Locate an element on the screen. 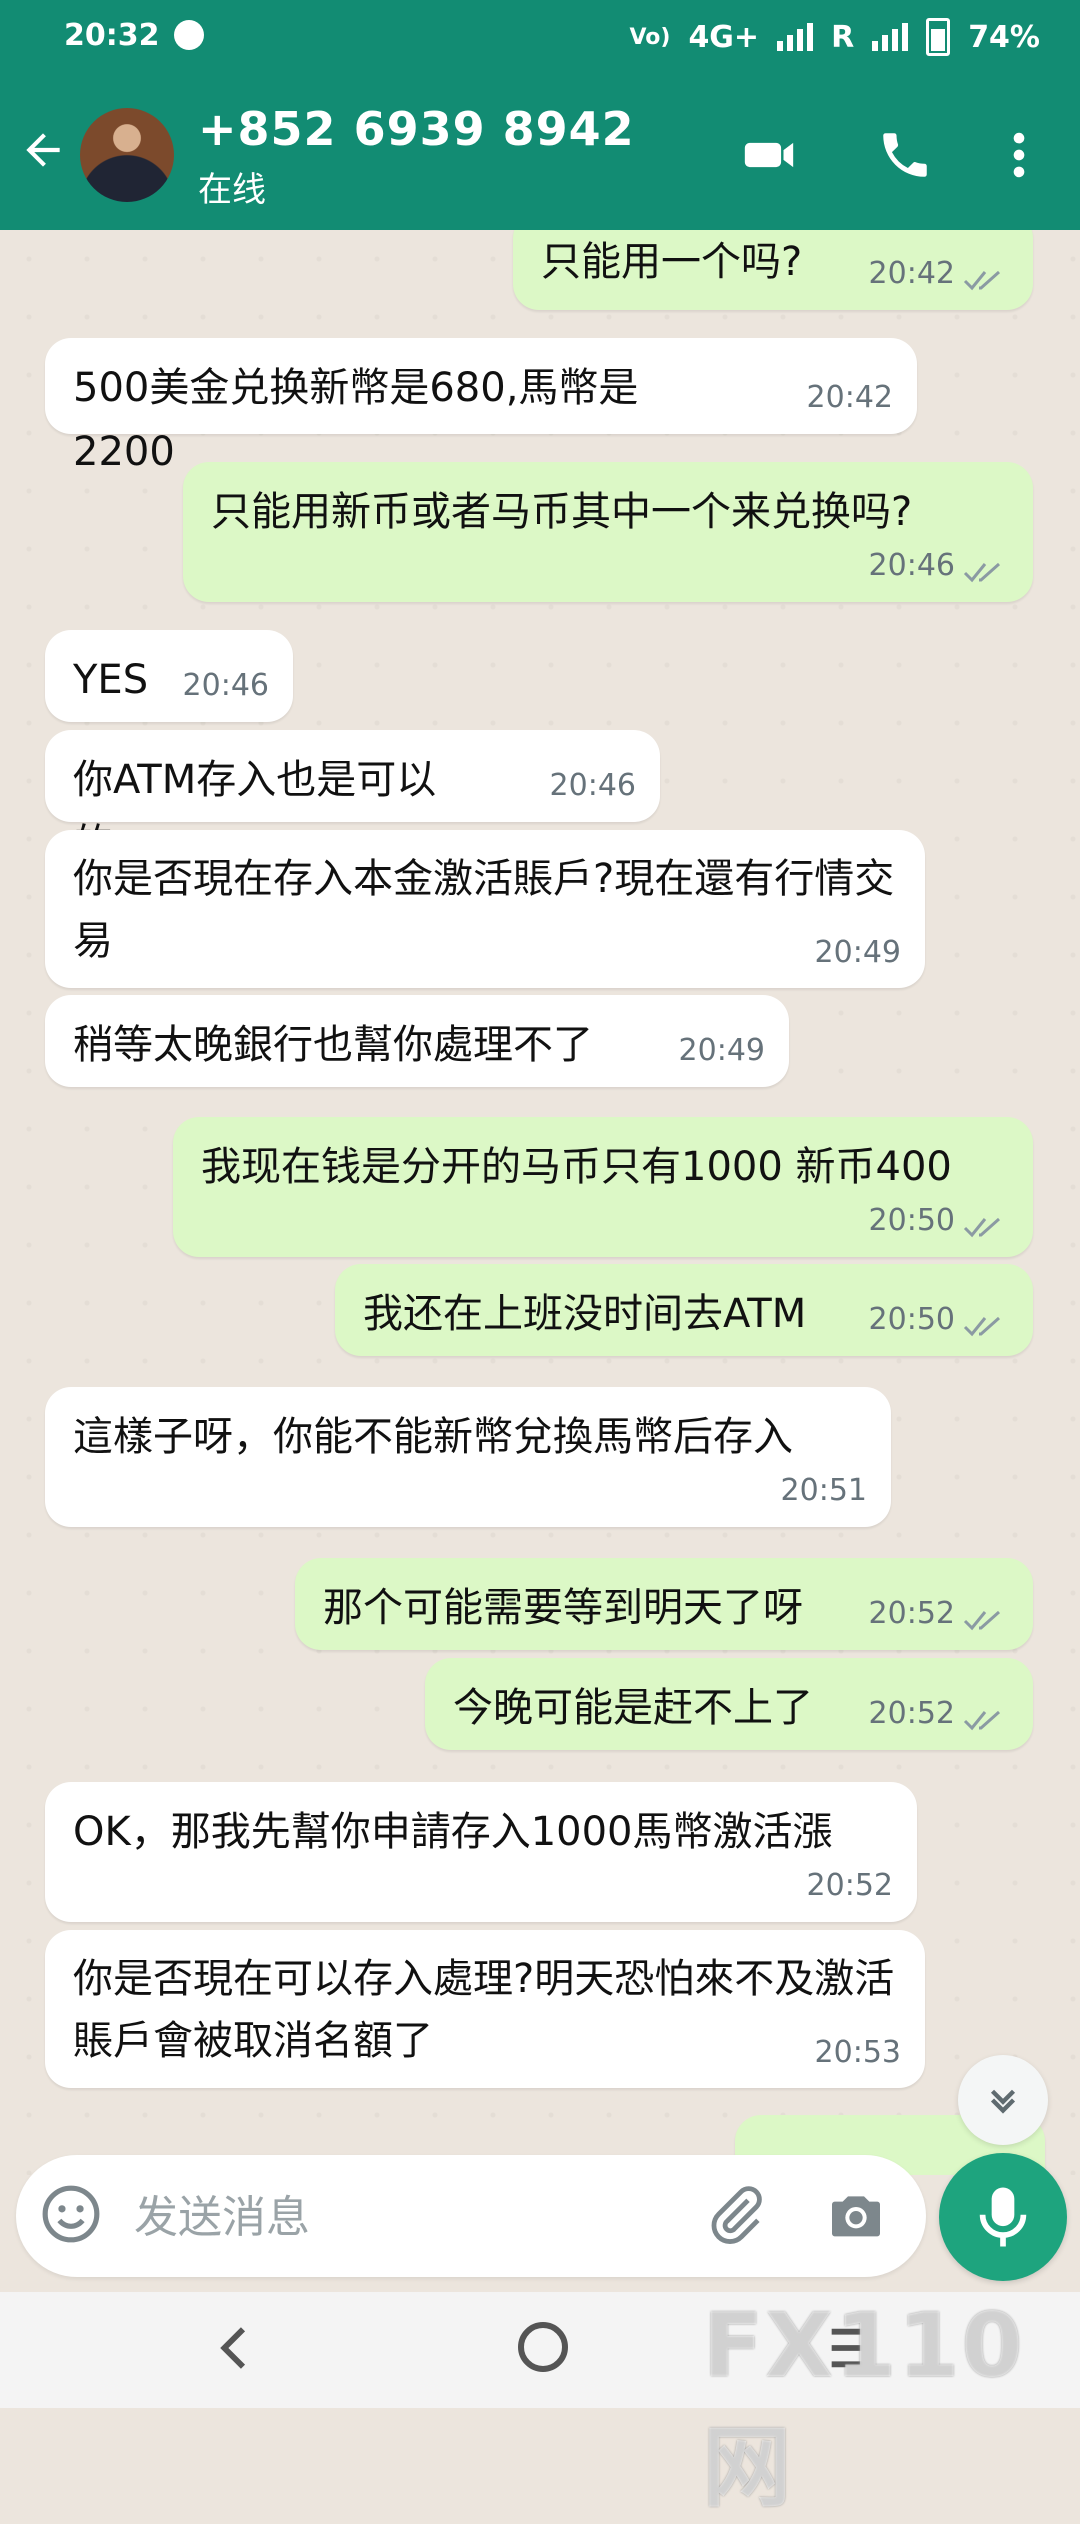 This screenshot has width=1080, height=2524. message-bubble: 只能用新币或者马币其中一个来兑换吗? 20:46 is located at coordinates (608, 532).